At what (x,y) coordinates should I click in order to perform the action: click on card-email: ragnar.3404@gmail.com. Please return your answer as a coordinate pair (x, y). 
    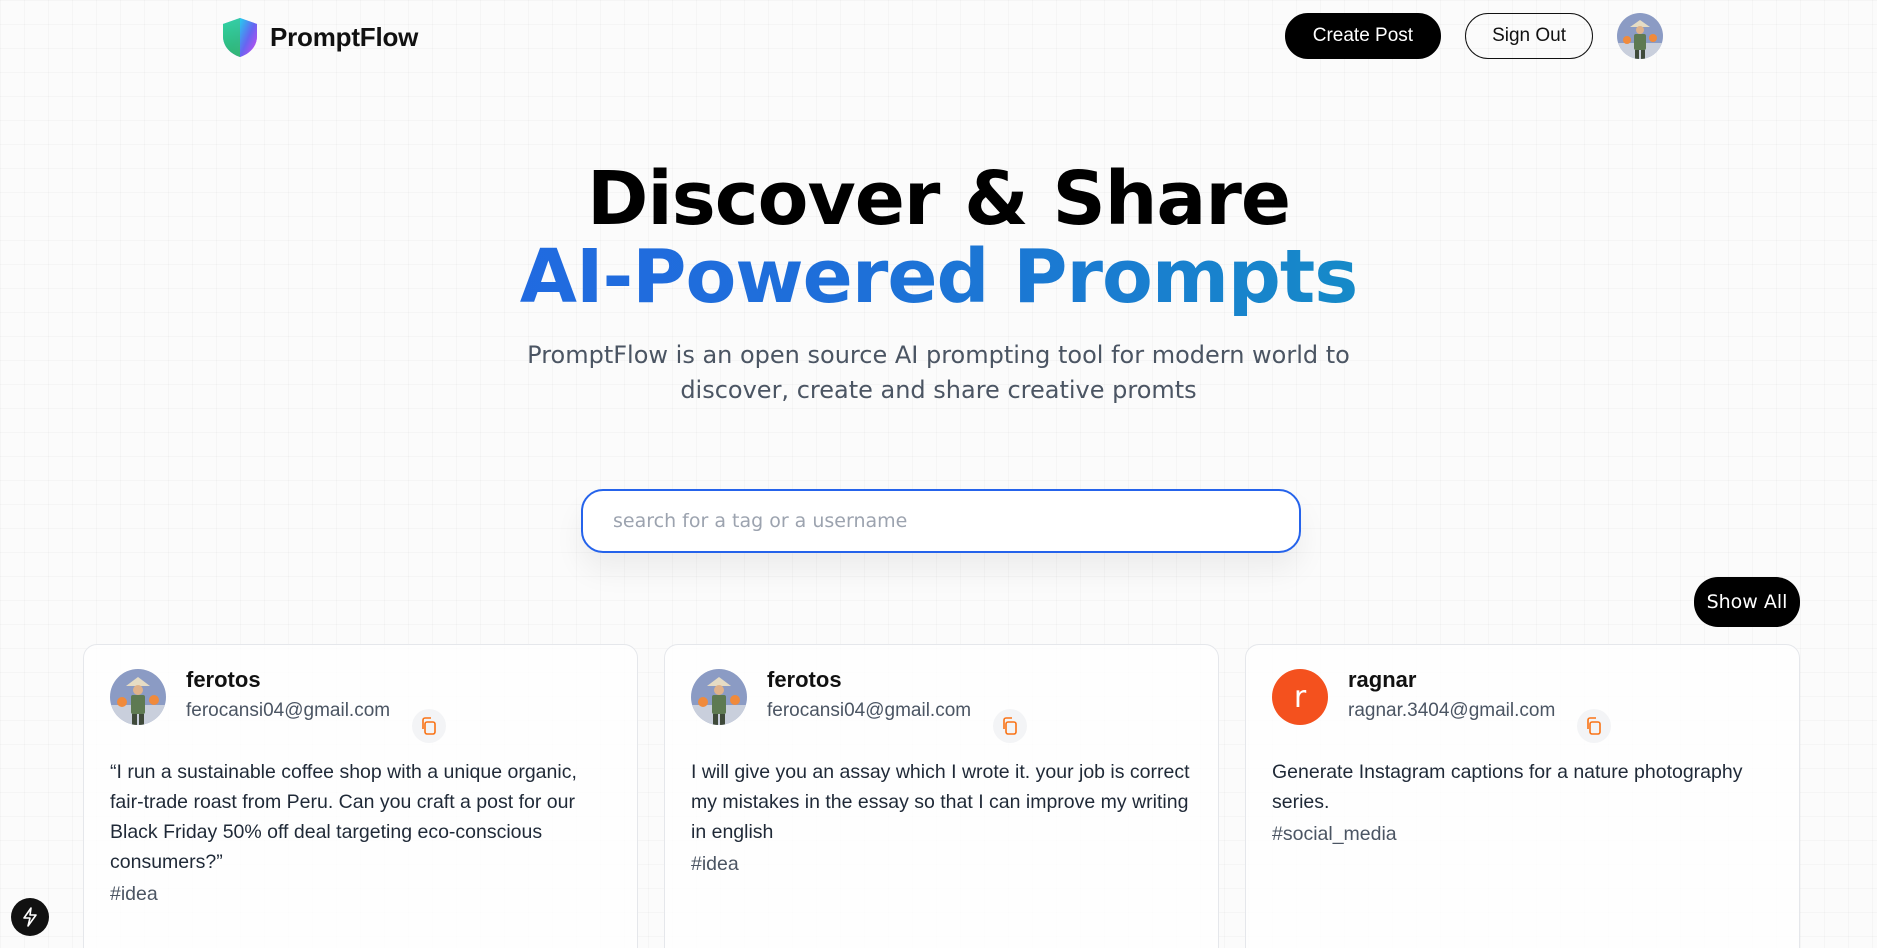
    Looking at the image, I should click on (1452, 710).